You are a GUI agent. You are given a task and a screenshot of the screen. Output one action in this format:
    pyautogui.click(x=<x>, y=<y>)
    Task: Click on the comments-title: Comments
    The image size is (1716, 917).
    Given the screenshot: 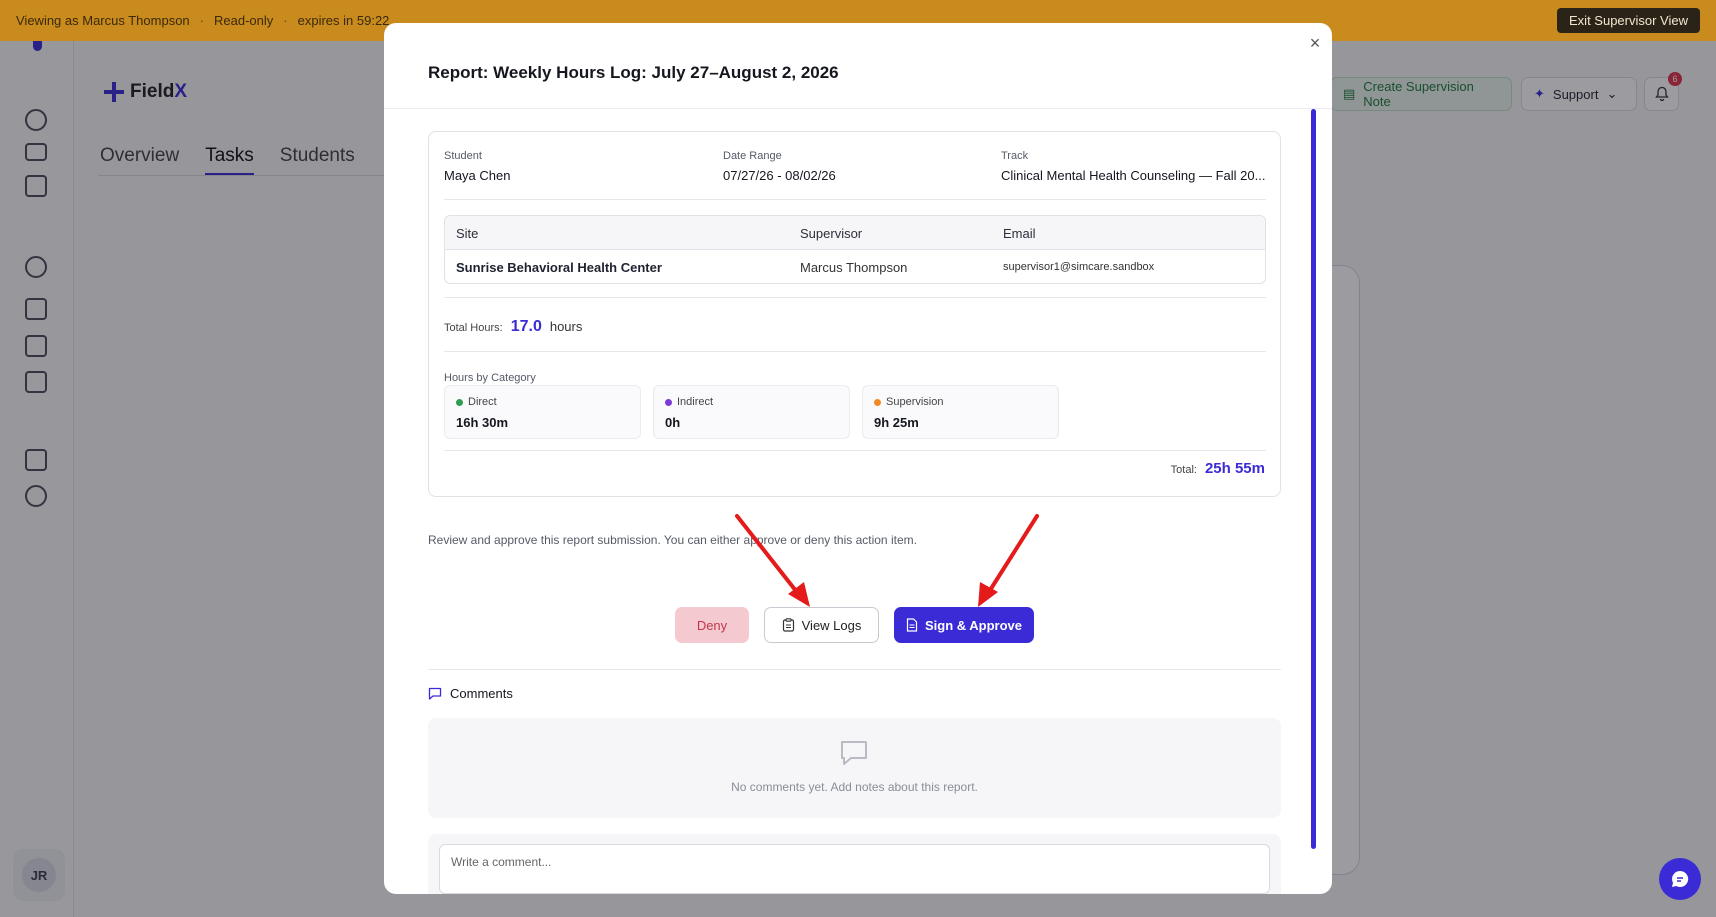 What is the action you would take?
    pyautogui.click(x=481, y=693)
    